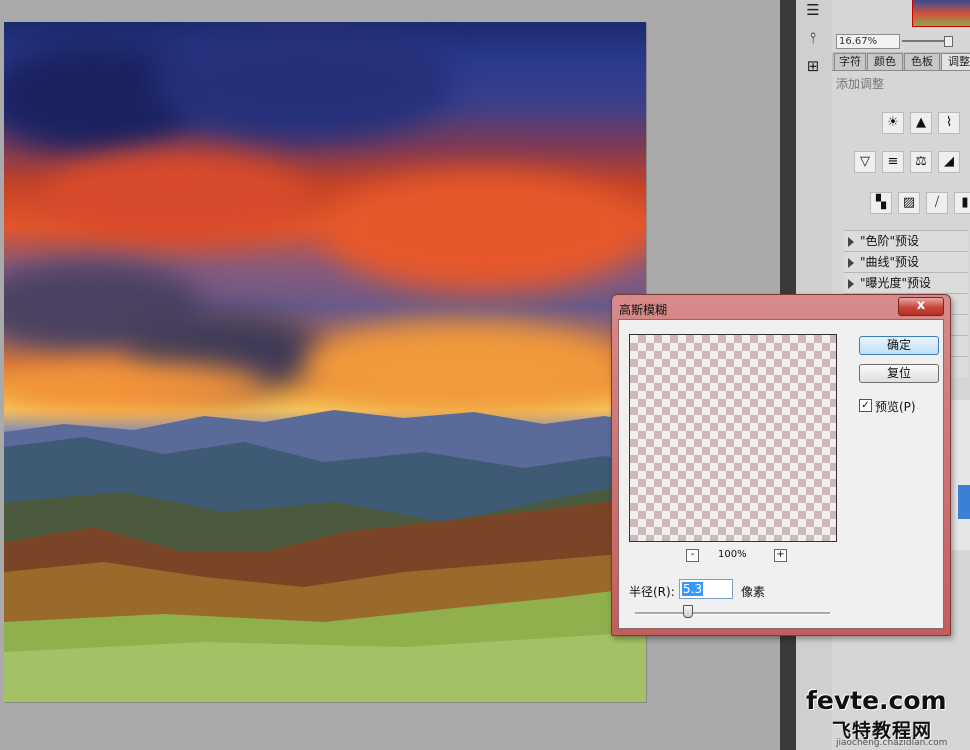 The width and height of the screenshot is (970, 750). I want to click on radius-slider-track, so click(732, 613).